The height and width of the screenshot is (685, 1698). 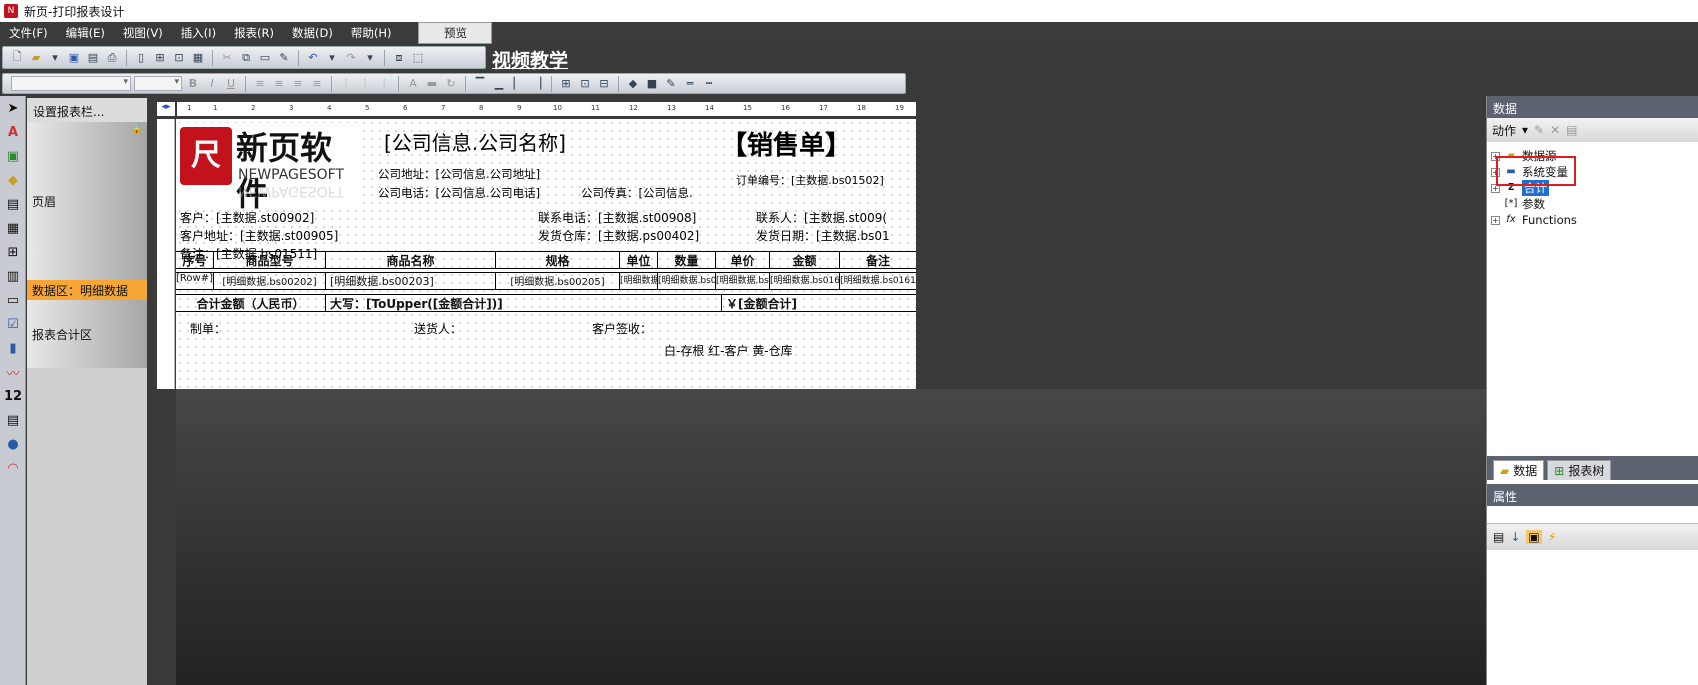 What do you see at coordinates (805, 260) in the screenshot?
I see `column-header: 金额` at bounding box center [805, 260].